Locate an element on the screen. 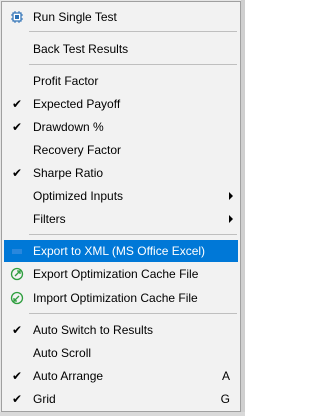  chip-icon is located at coordinates (17, 17).